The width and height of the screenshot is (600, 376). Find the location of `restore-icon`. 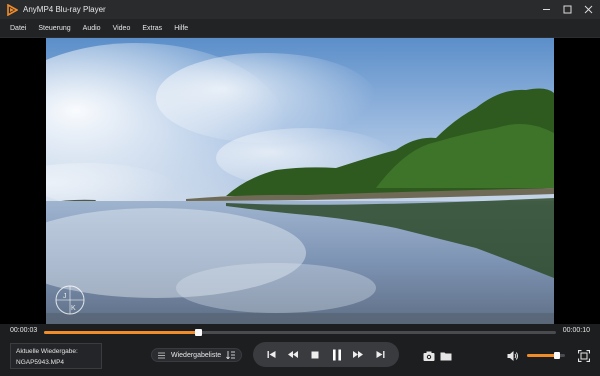

restore-icon is located at coordinates (567, 9).